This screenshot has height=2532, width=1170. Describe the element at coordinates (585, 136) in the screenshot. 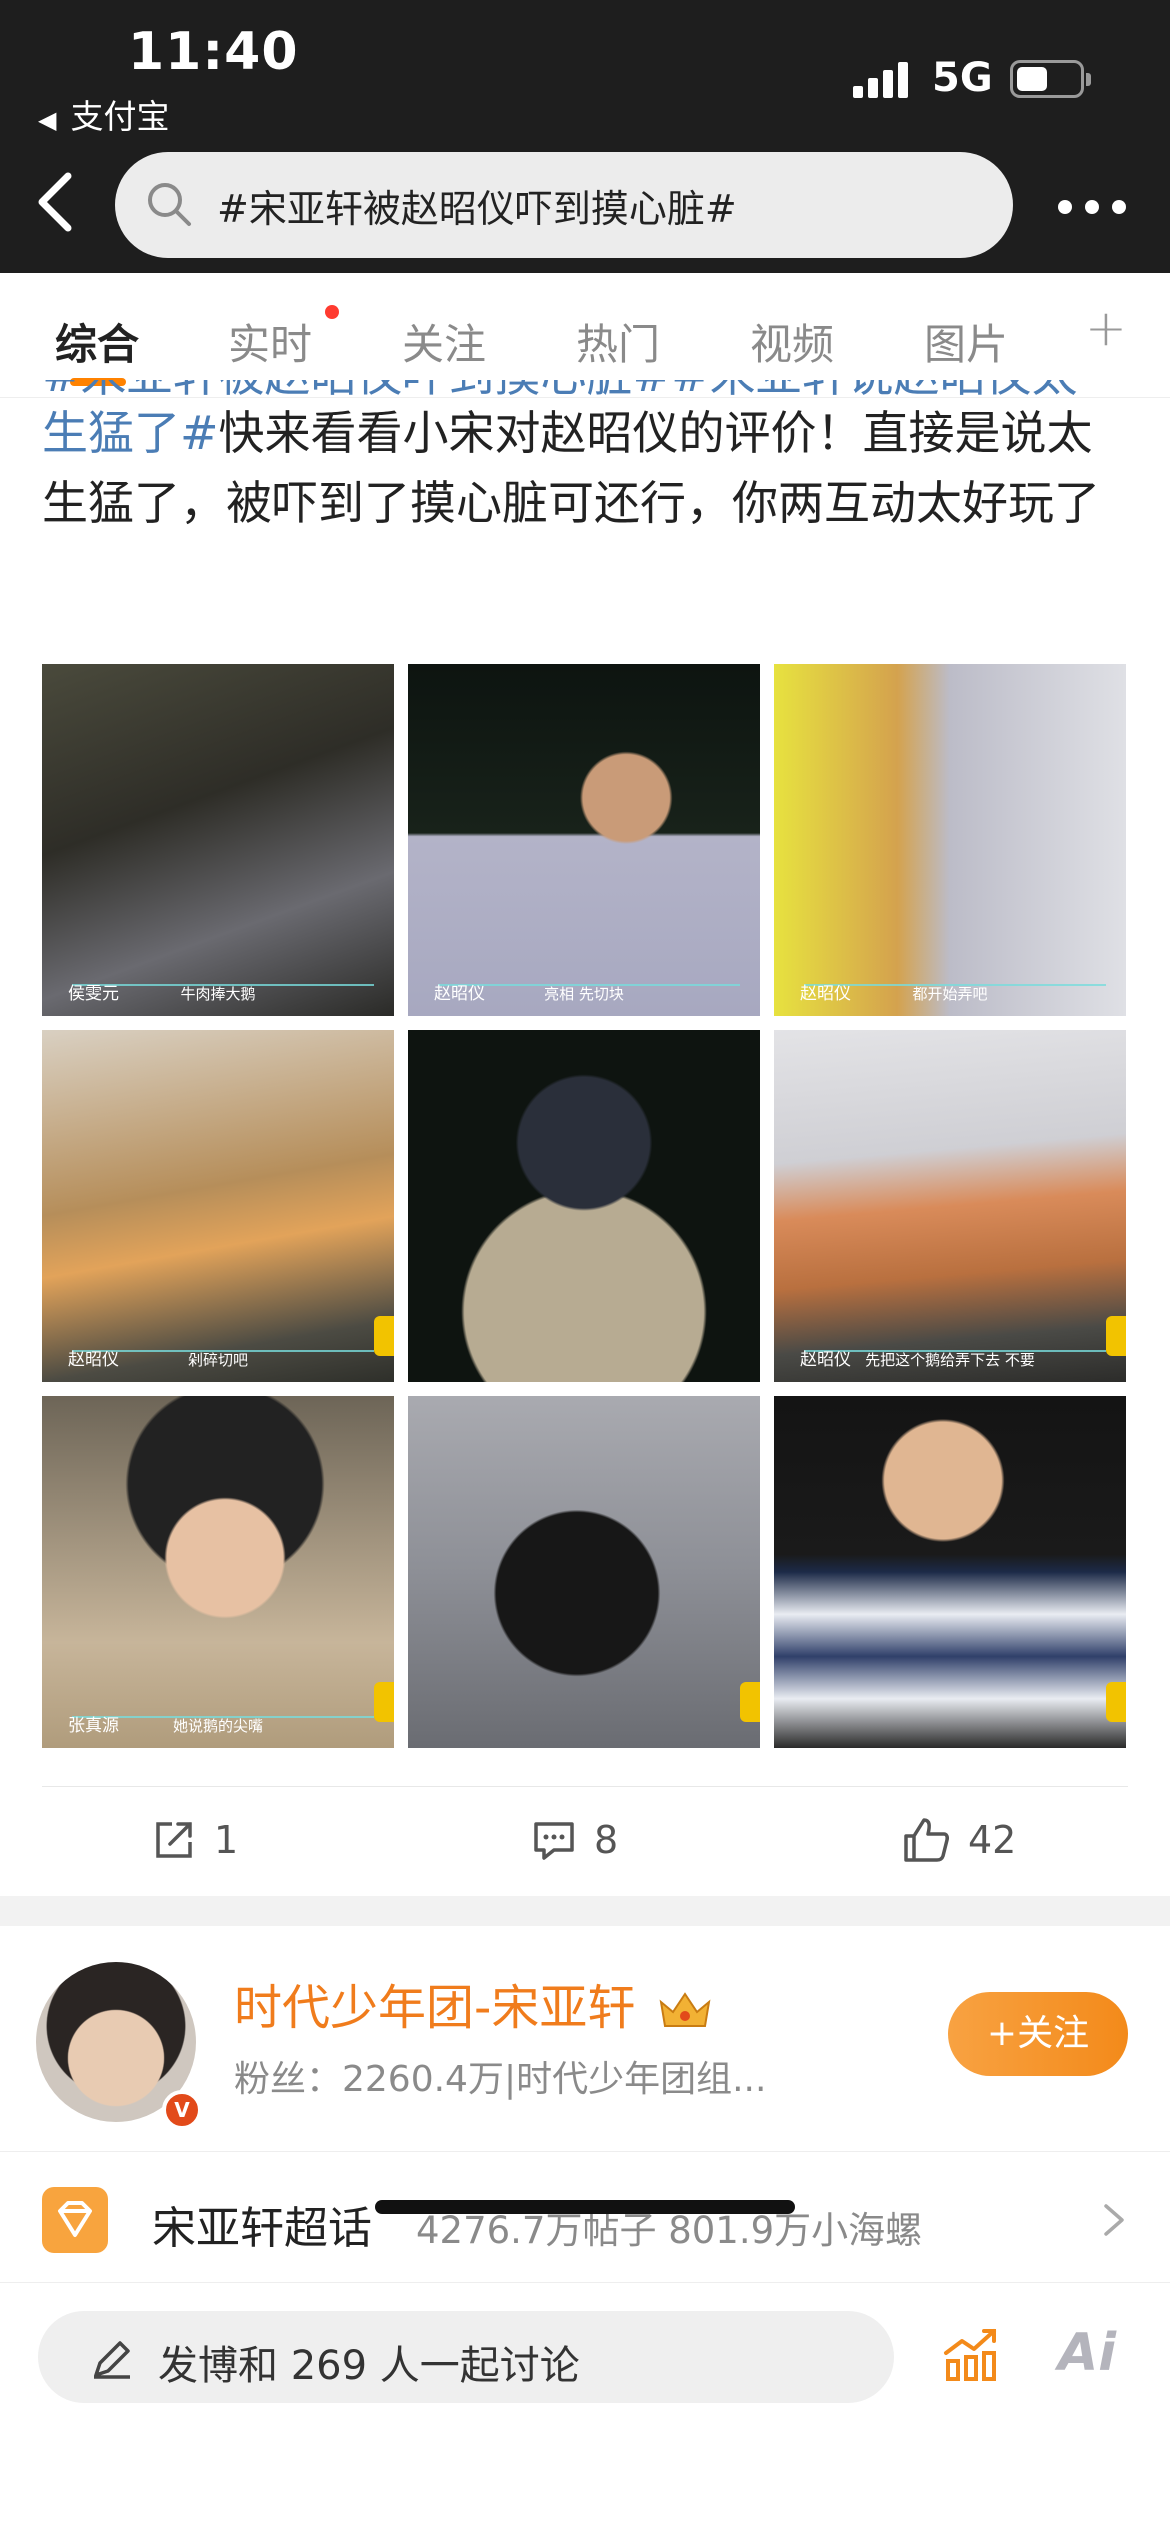

I see `top-header: 11:40 ◀ 支付宝 5G #宋亚轩被赵昭仪吓到摸心脏#` at that location.